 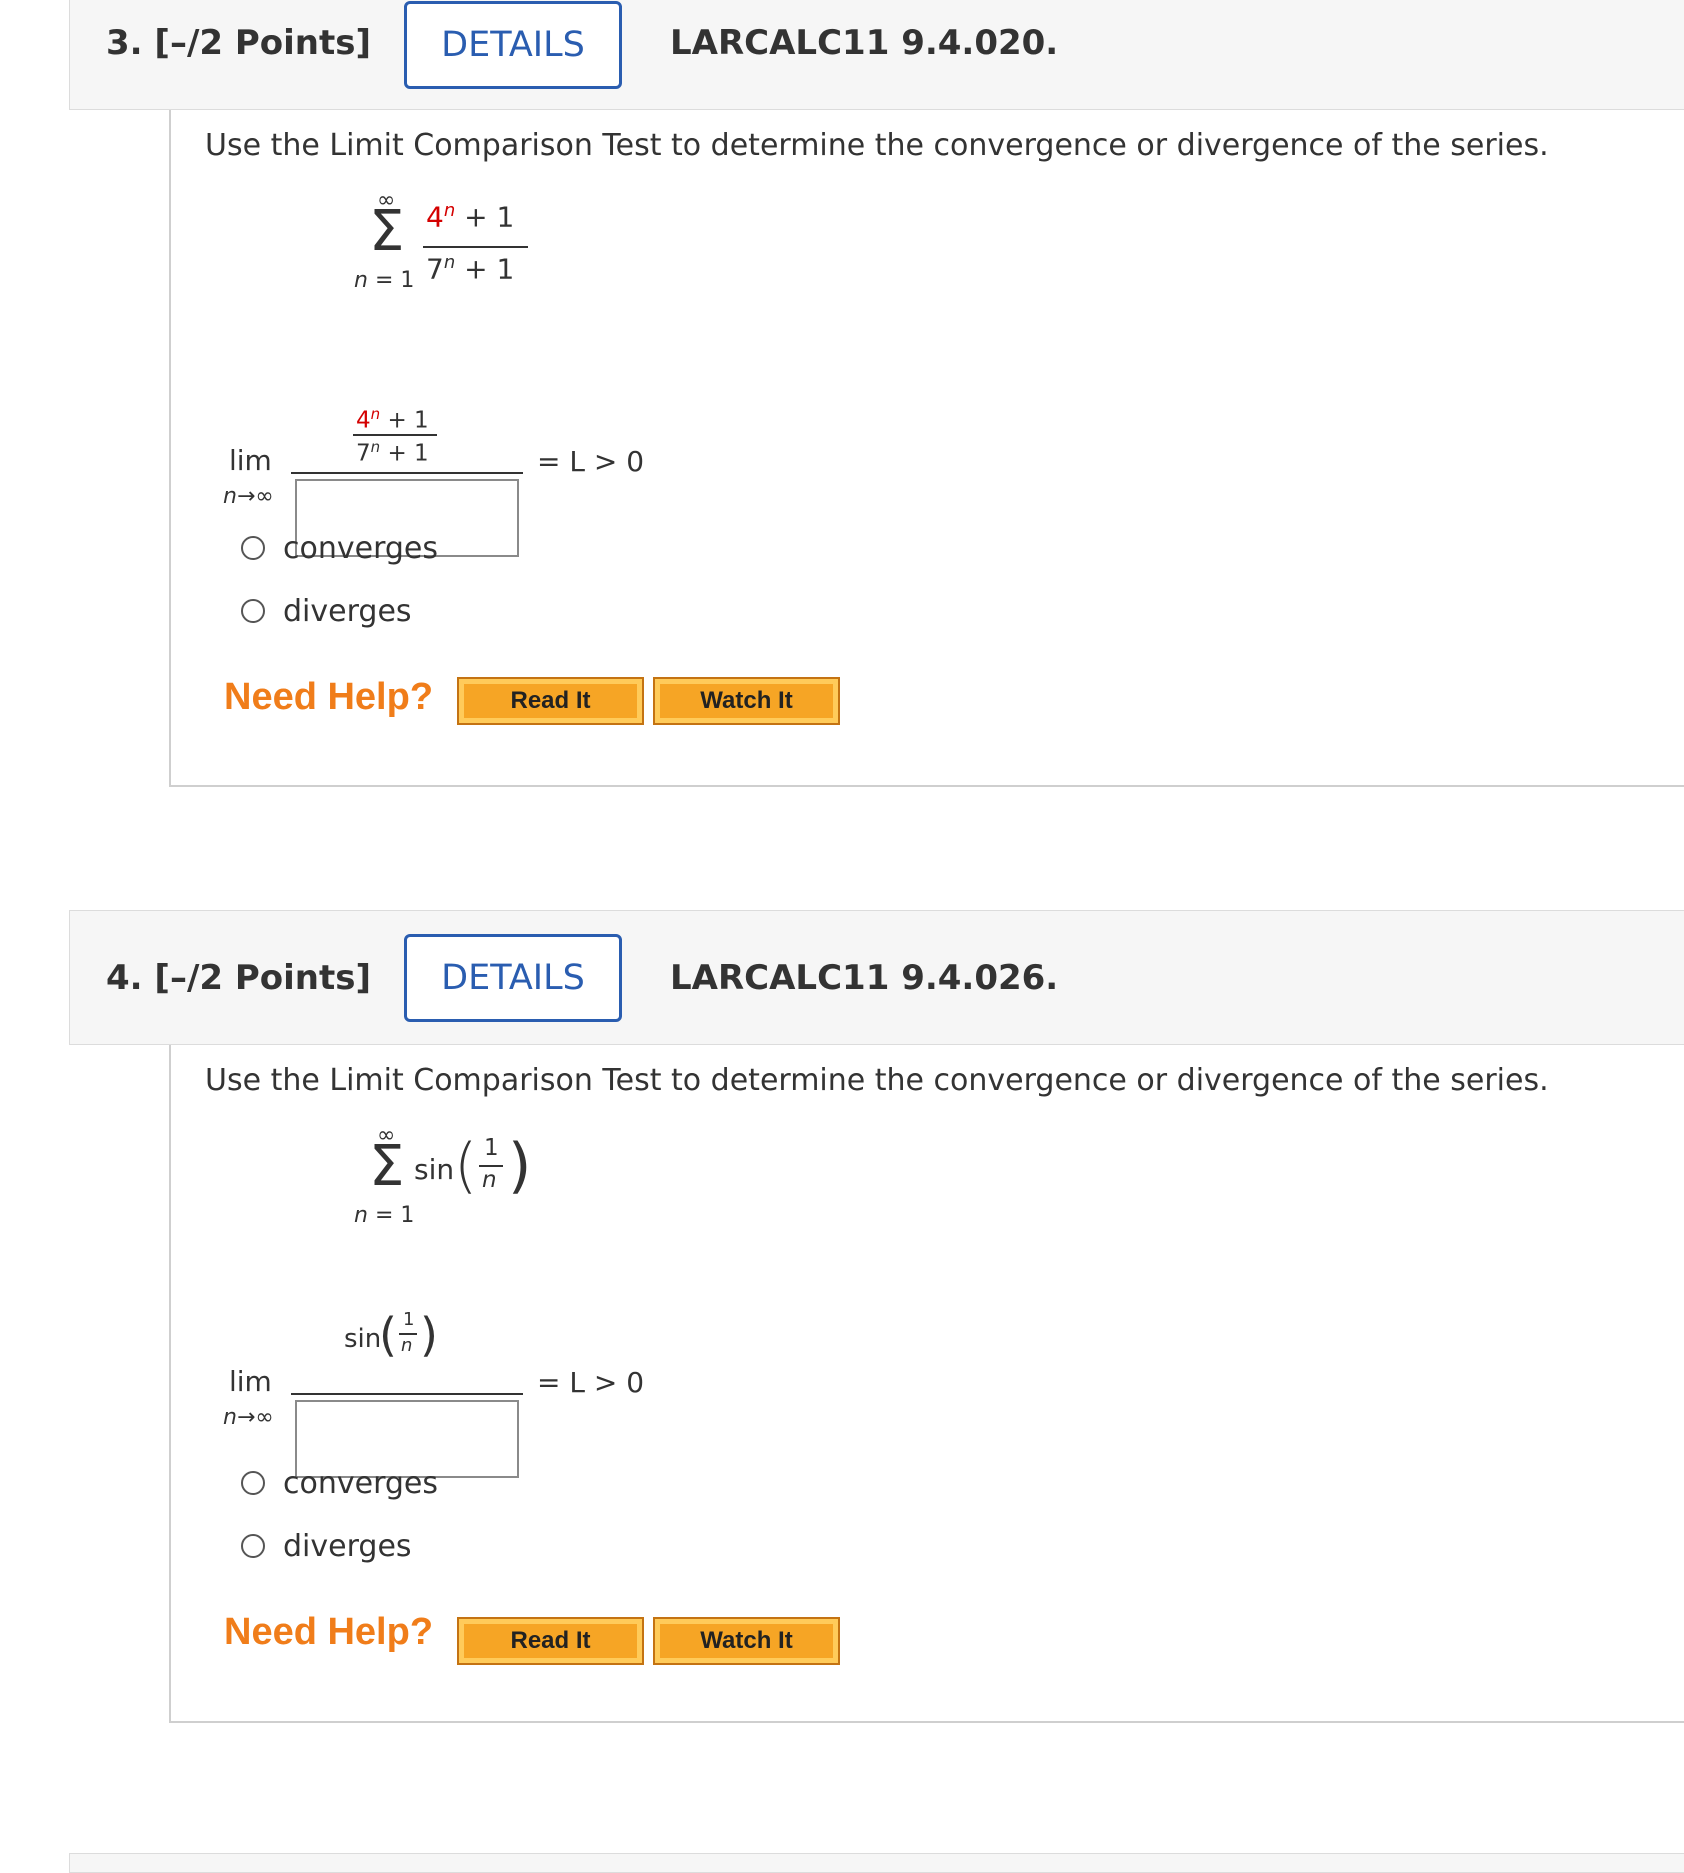 I want to click on series-denominator: 7n + 1, so click(x=470, y=269).